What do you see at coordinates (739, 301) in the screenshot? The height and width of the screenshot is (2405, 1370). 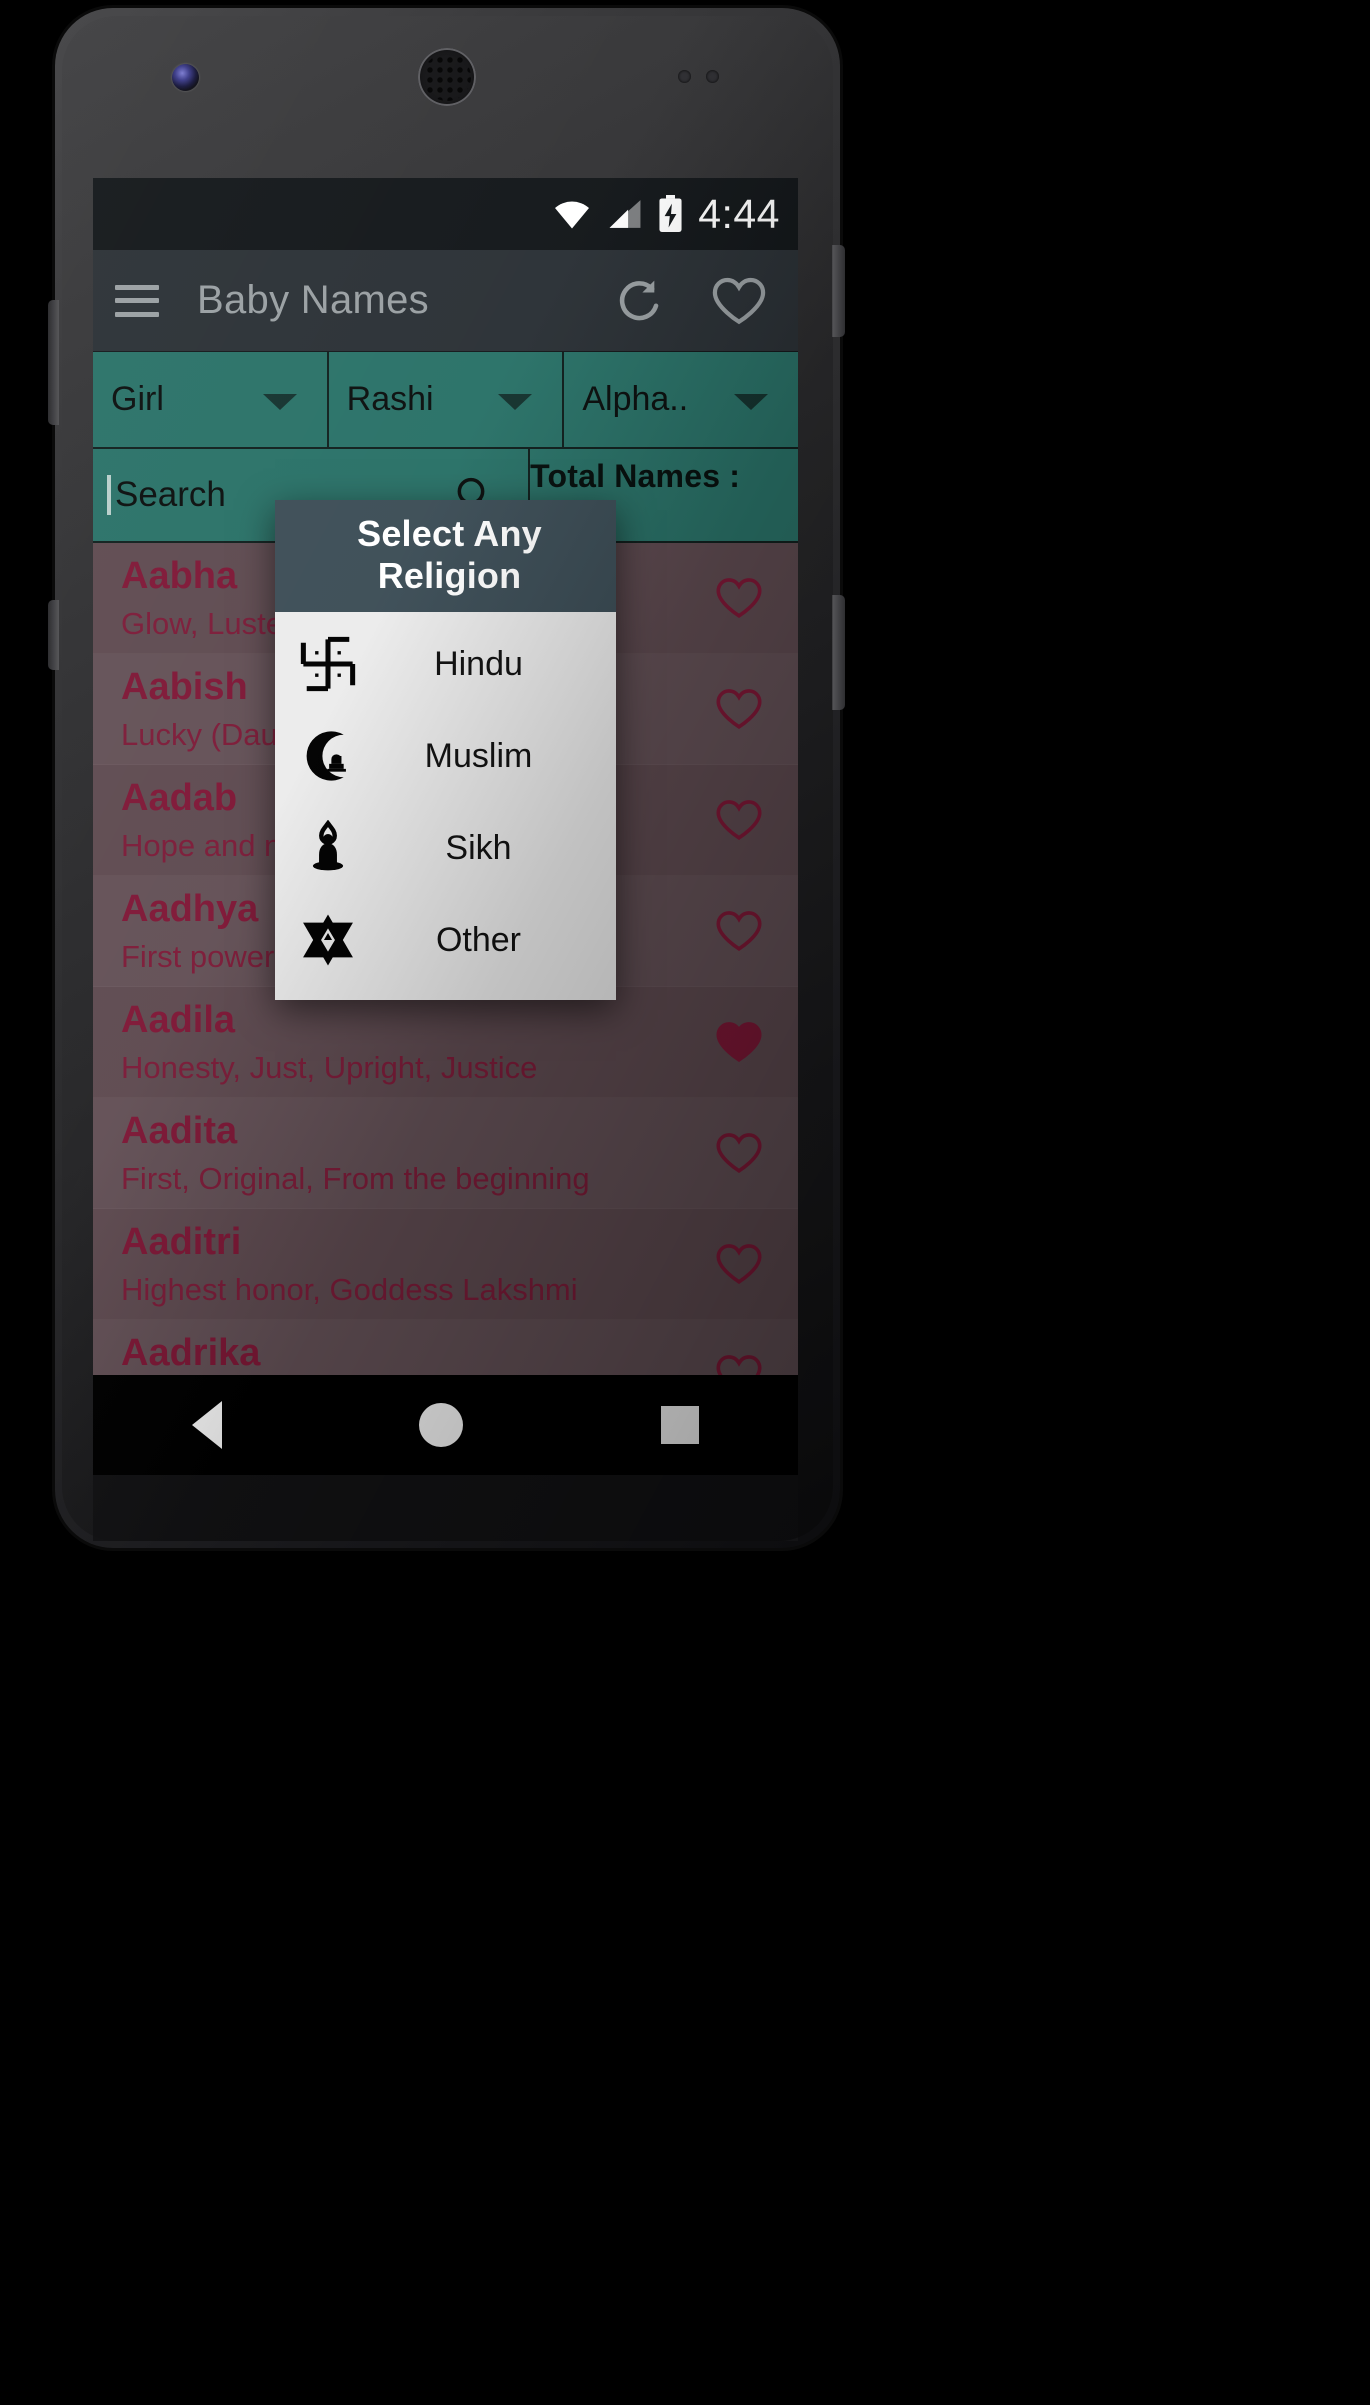 I see `heart-outline-icon` at bounding box center [739, 301].